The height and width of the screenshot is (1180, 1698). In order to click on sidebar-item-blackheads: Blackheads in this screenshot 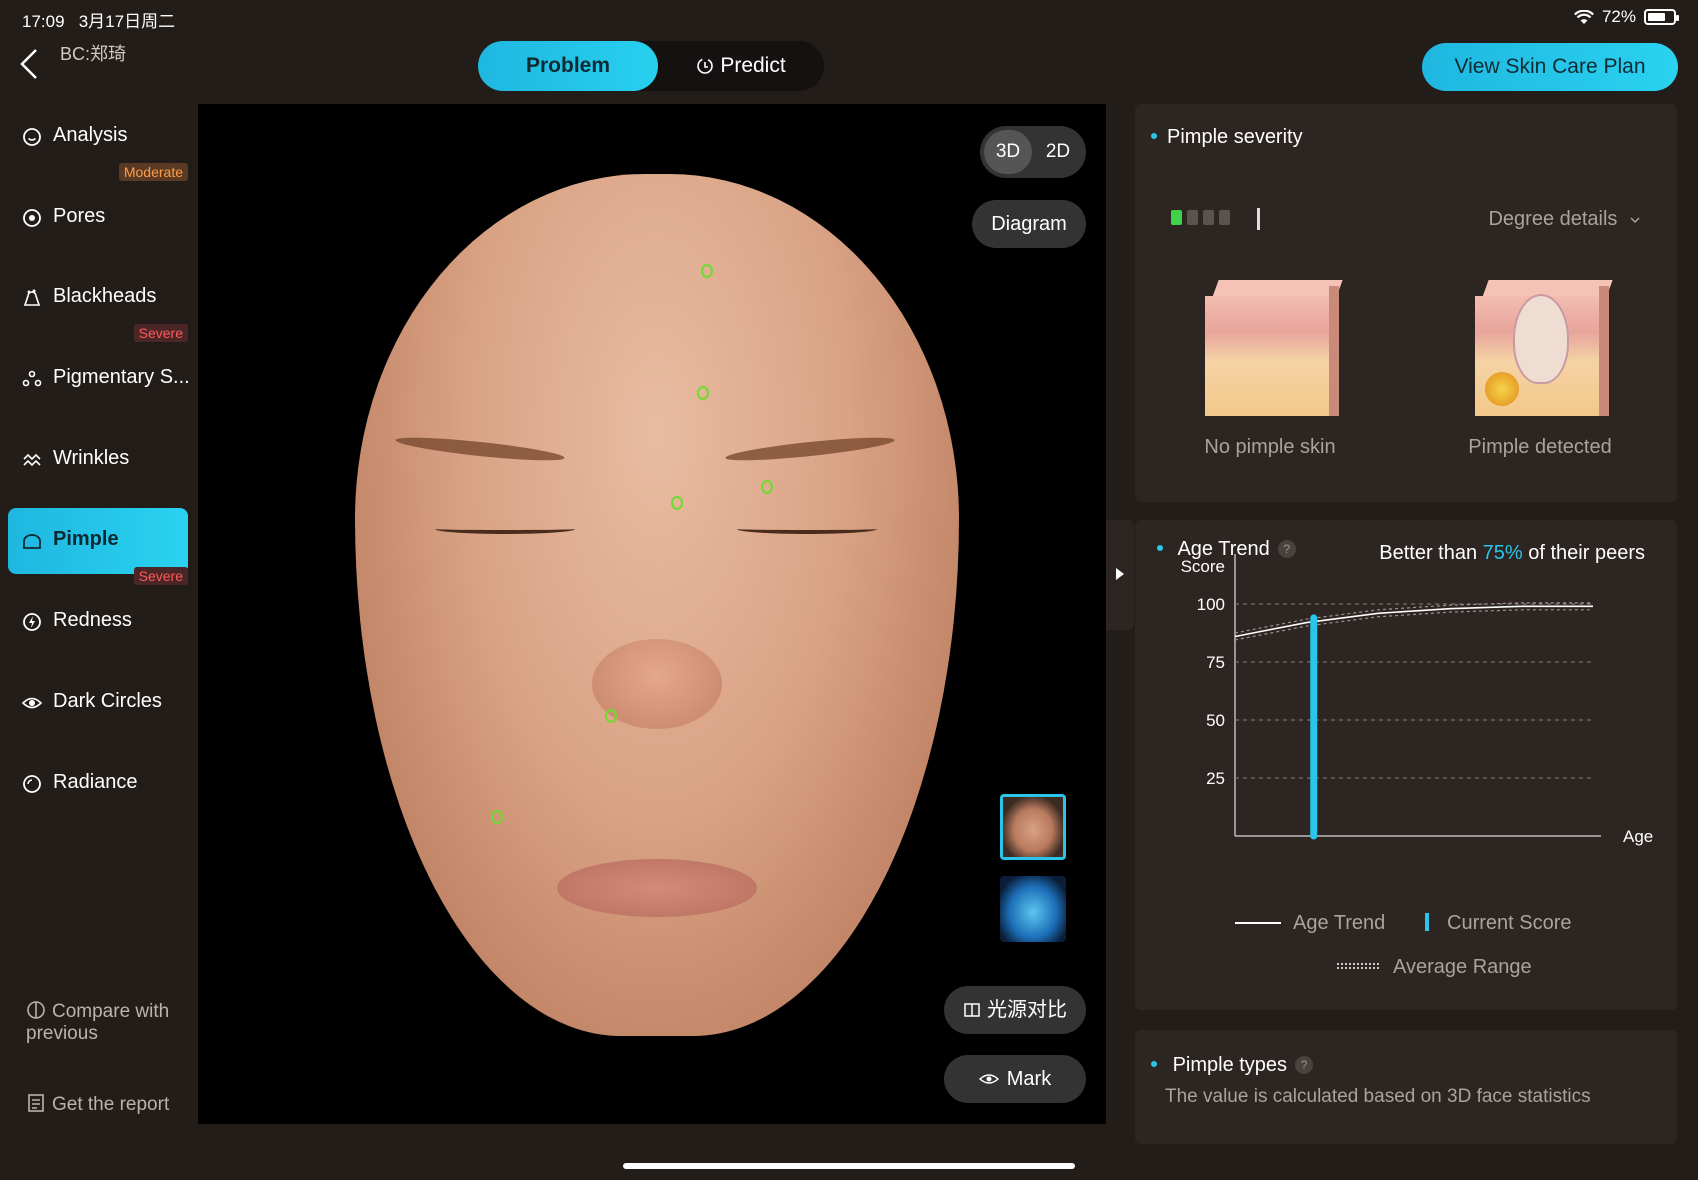, I will do `click(98, 298)`.